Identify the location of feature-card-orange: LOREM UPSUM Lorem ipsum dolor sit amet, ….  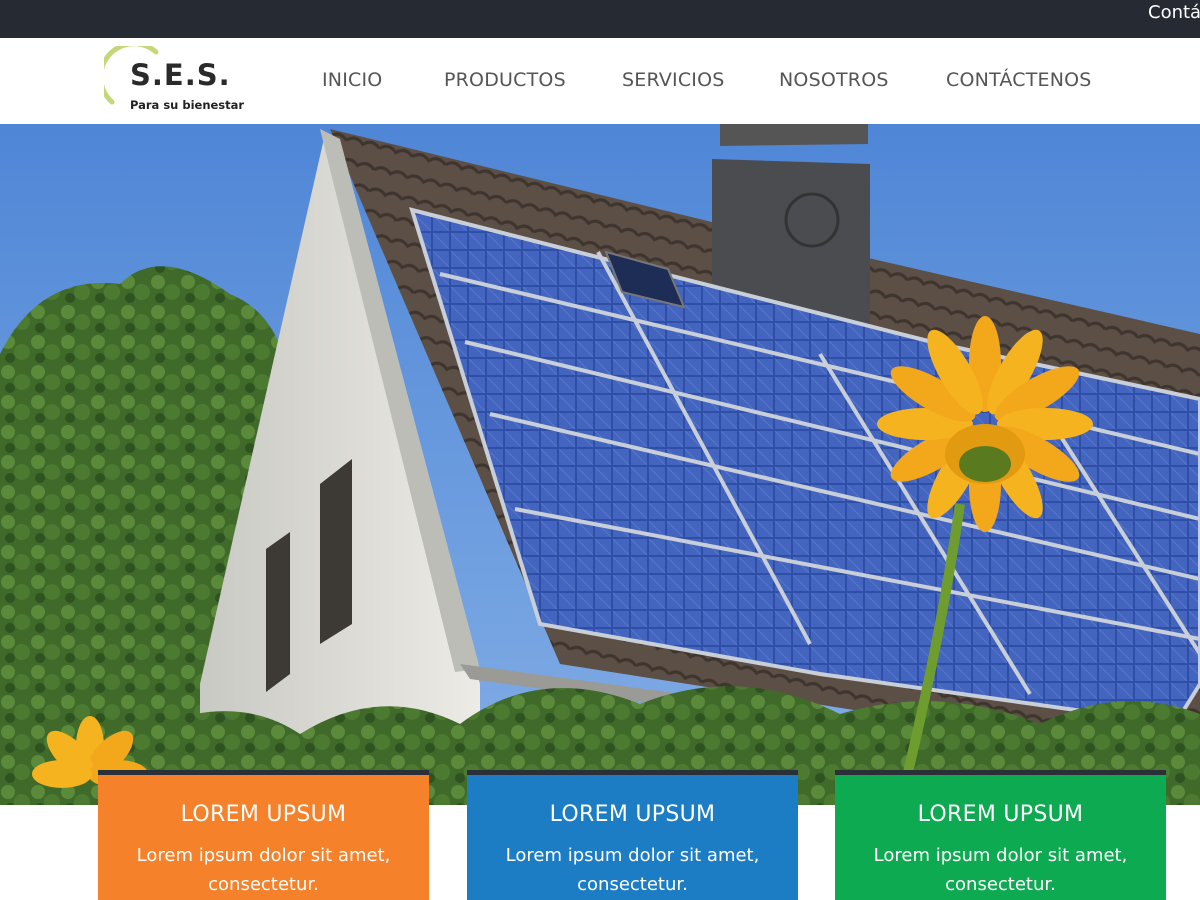
(263, 835).